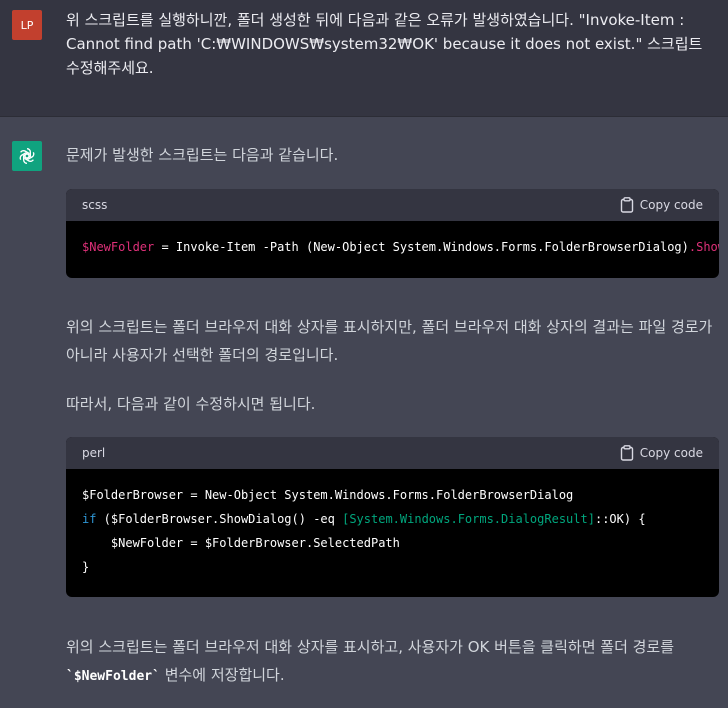 This screenshot has height=708, width=728. What do you see at coordinates (89, 519) in the screenshot?
I see `code-token-keyword: if` at bounding box center [89, 519].